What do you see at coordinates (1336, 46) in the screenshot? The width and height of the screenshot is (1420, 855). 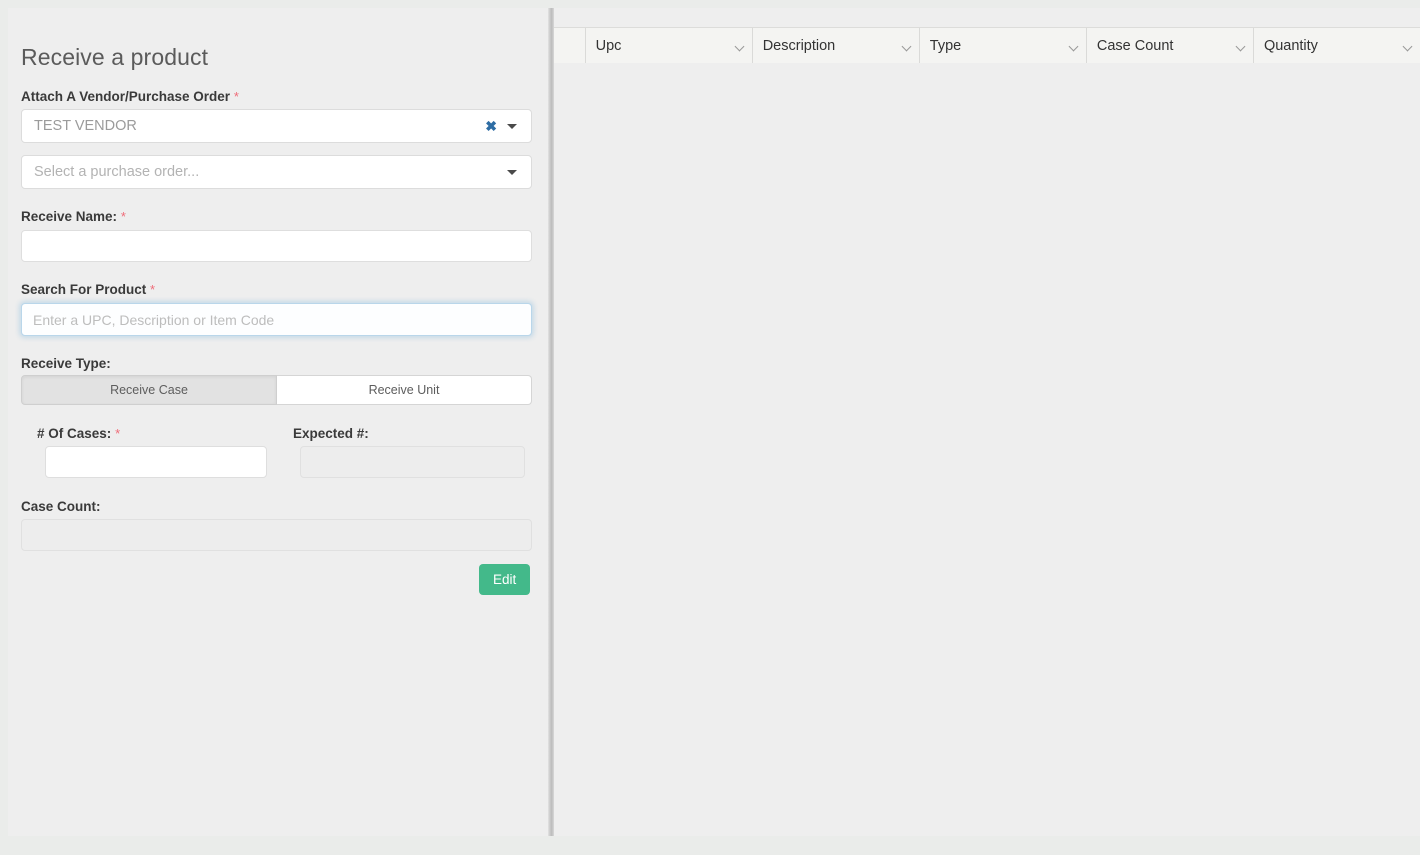 I see `grid-column-header-quantity: Quantity` at bounding box center [1336, 46].